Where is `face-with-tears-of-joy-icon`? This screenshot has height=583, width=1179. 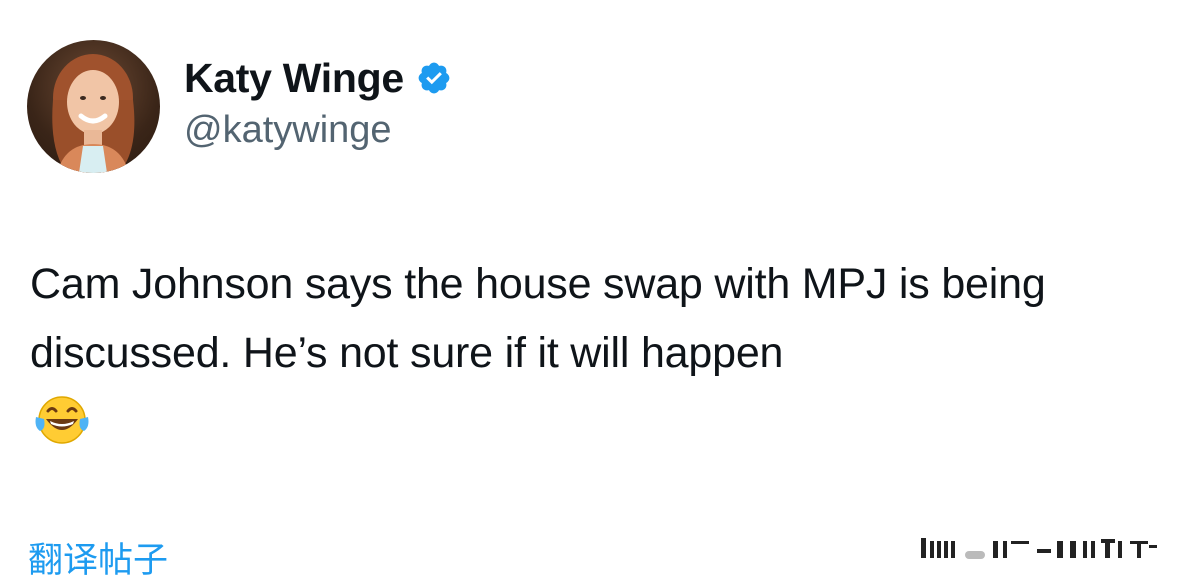 face-with-tears-of-joy-icon is located at coordinates (62, 420).